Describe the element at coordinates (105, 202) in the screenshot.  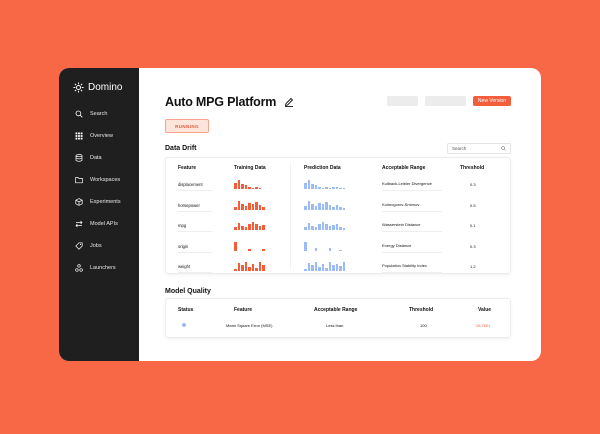
I see `sidebar-item-label: Experiments` at that location.